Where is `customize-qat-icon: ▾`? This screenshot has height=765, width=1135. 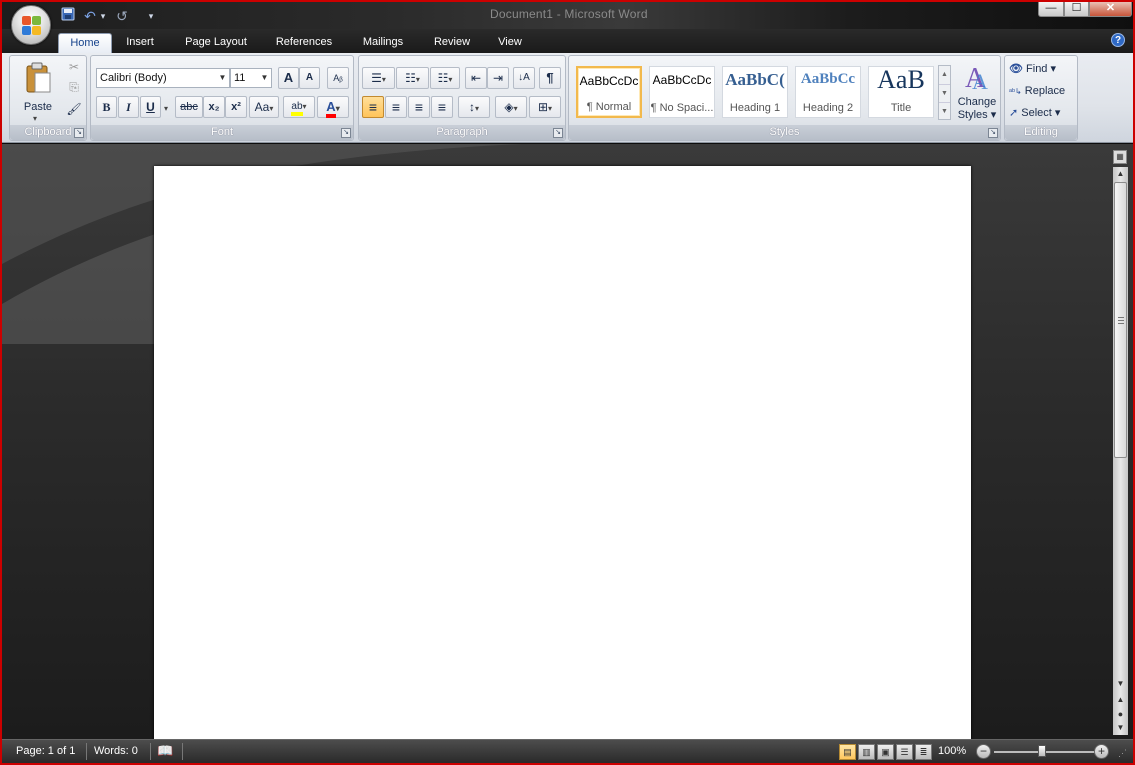 customize-qat-icon: ▾ is located at coordinates (151, 16).